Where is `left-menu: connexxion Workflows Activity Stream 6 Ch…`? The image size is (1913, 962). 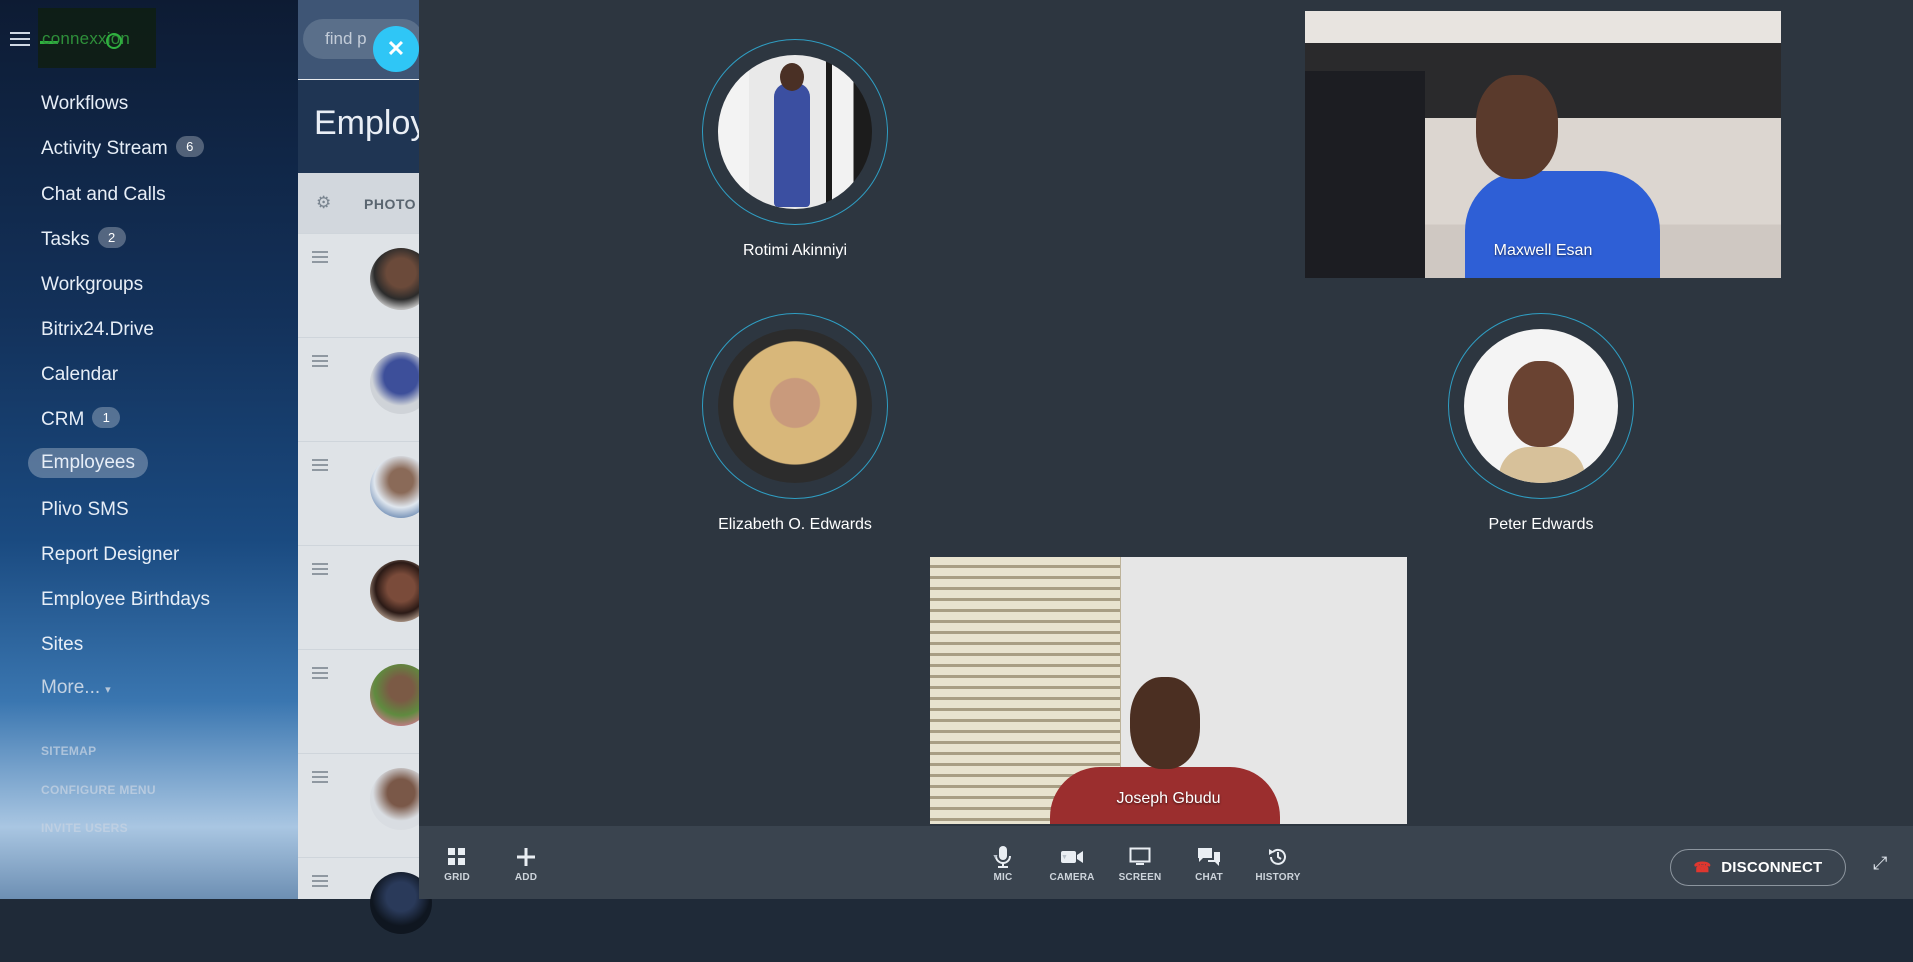
left-menu: connexxion Workflows Activity Stream 6 Ch… is located at coordinates (149, 449).